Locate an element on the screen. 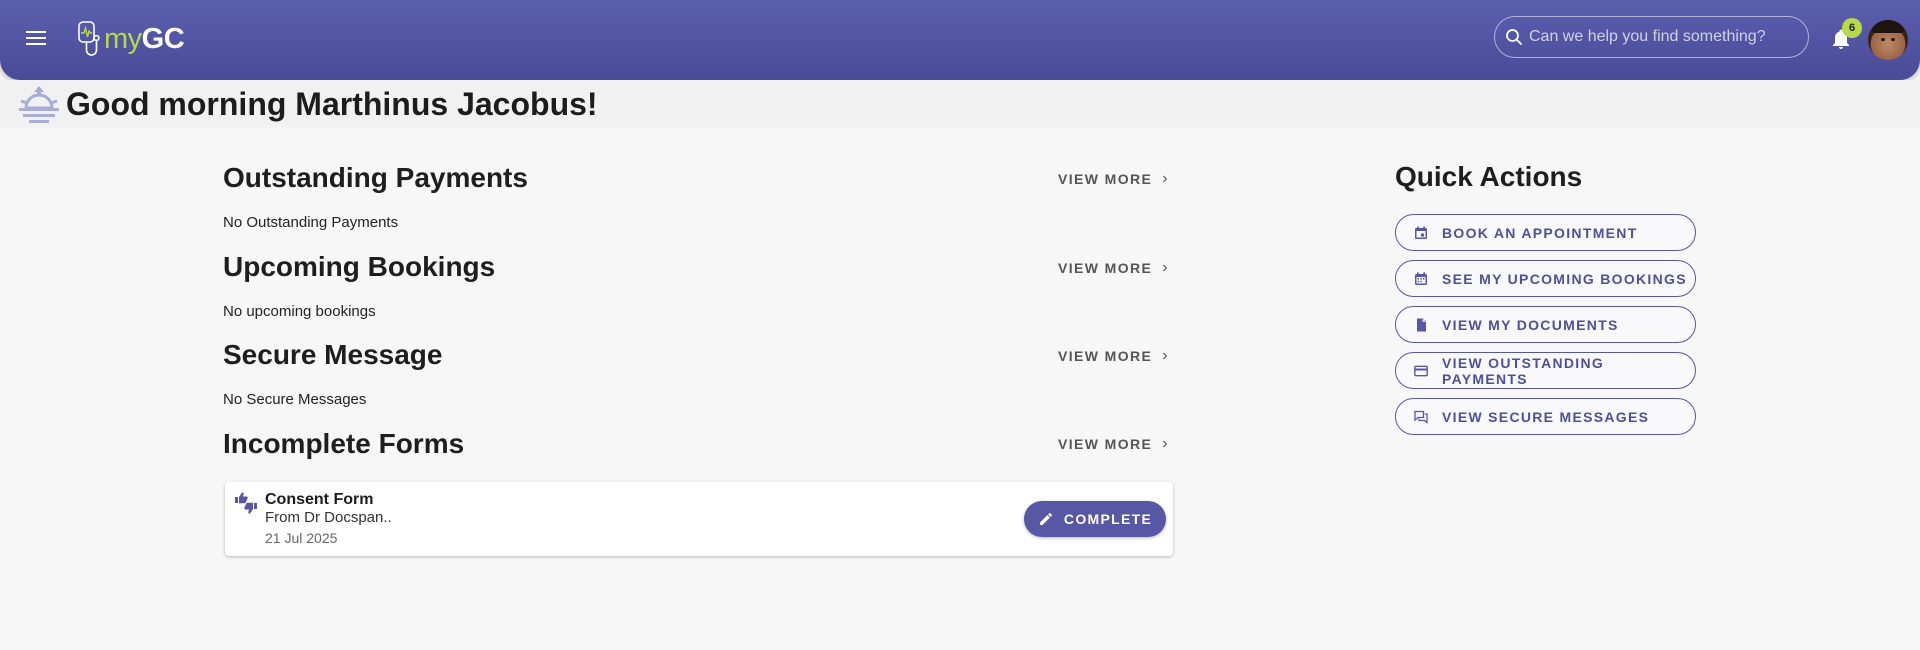  complete-form-button: COMPLETE is located at coordinates (1095, 519).